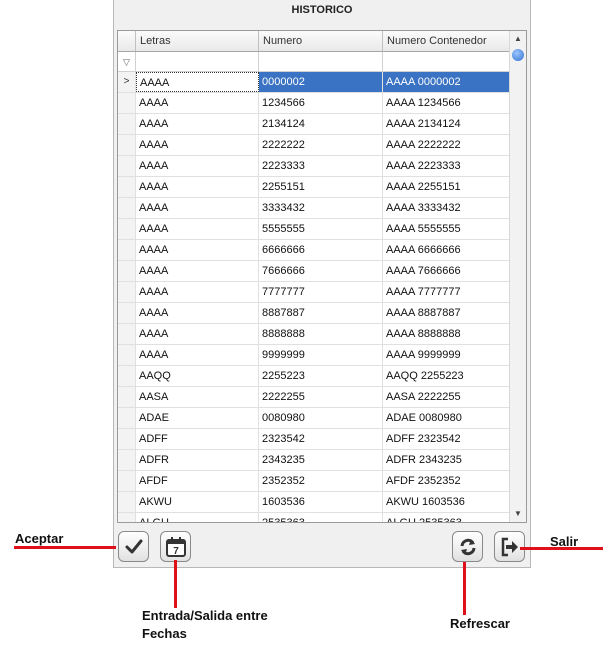 The image size is (603, 666). I want to click on scroll-down-arrow-icon: ▼, so click(518, 514).